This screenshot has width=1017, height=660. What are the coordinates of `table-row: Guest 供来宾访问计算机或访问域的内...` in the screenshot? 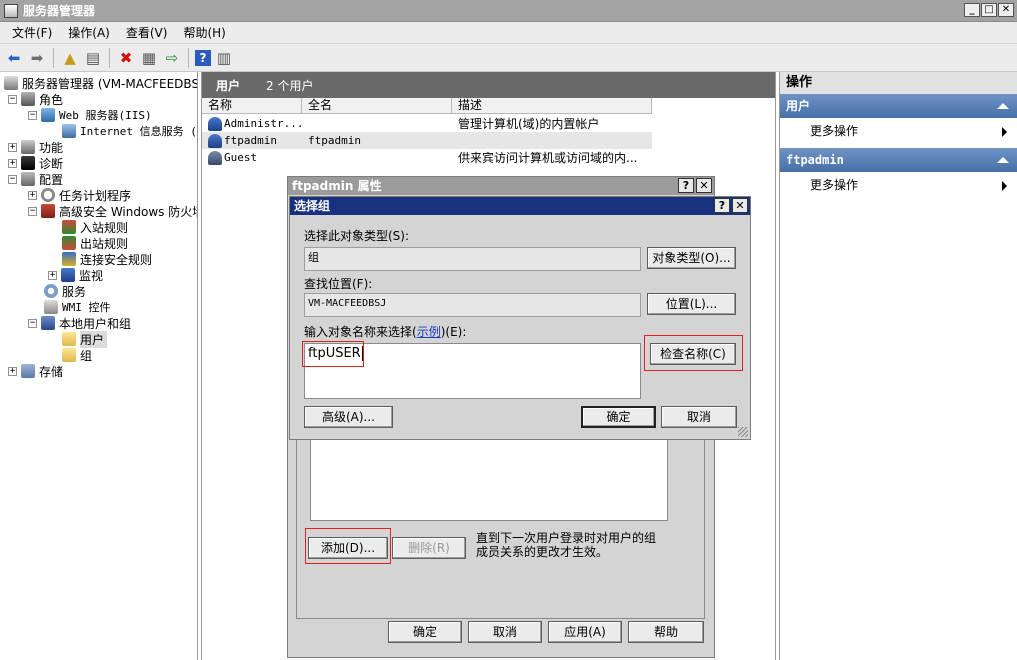 It's located at (427, 157).